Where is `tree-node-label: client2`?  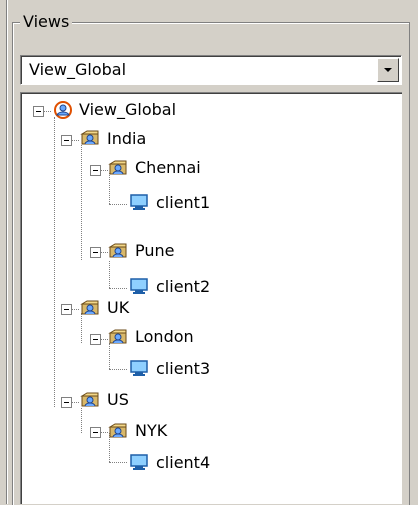 tree-node-label: client2 is located at coordinates (183, 287).